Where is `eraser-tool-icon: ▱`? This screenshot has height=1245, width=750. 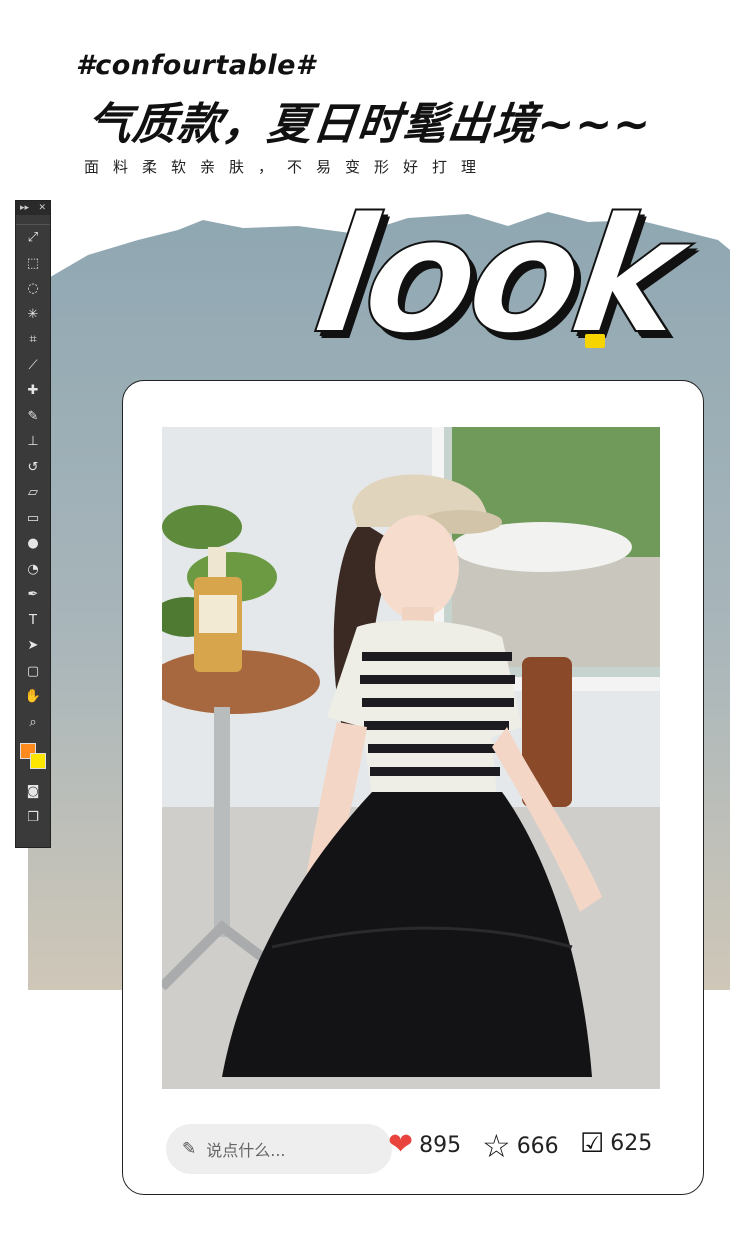 eraser-tool-icon: ▱ is located at coordinates (33, 493).